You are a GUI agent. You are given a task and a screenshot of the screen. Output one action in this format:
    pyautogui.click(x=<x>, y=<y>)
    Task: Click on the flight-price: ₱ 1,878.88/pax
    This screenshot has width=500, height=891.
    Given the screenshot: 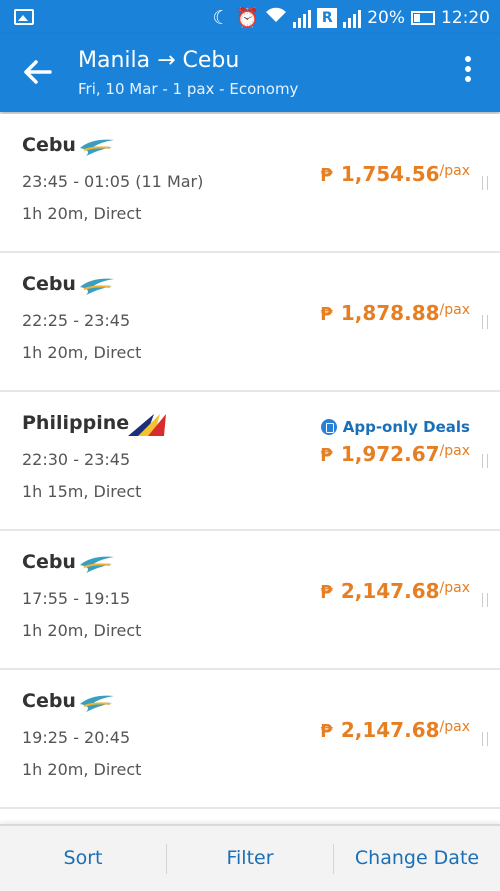 What is the action you would take?
    pyautogui.click(x=395, y=313)
    